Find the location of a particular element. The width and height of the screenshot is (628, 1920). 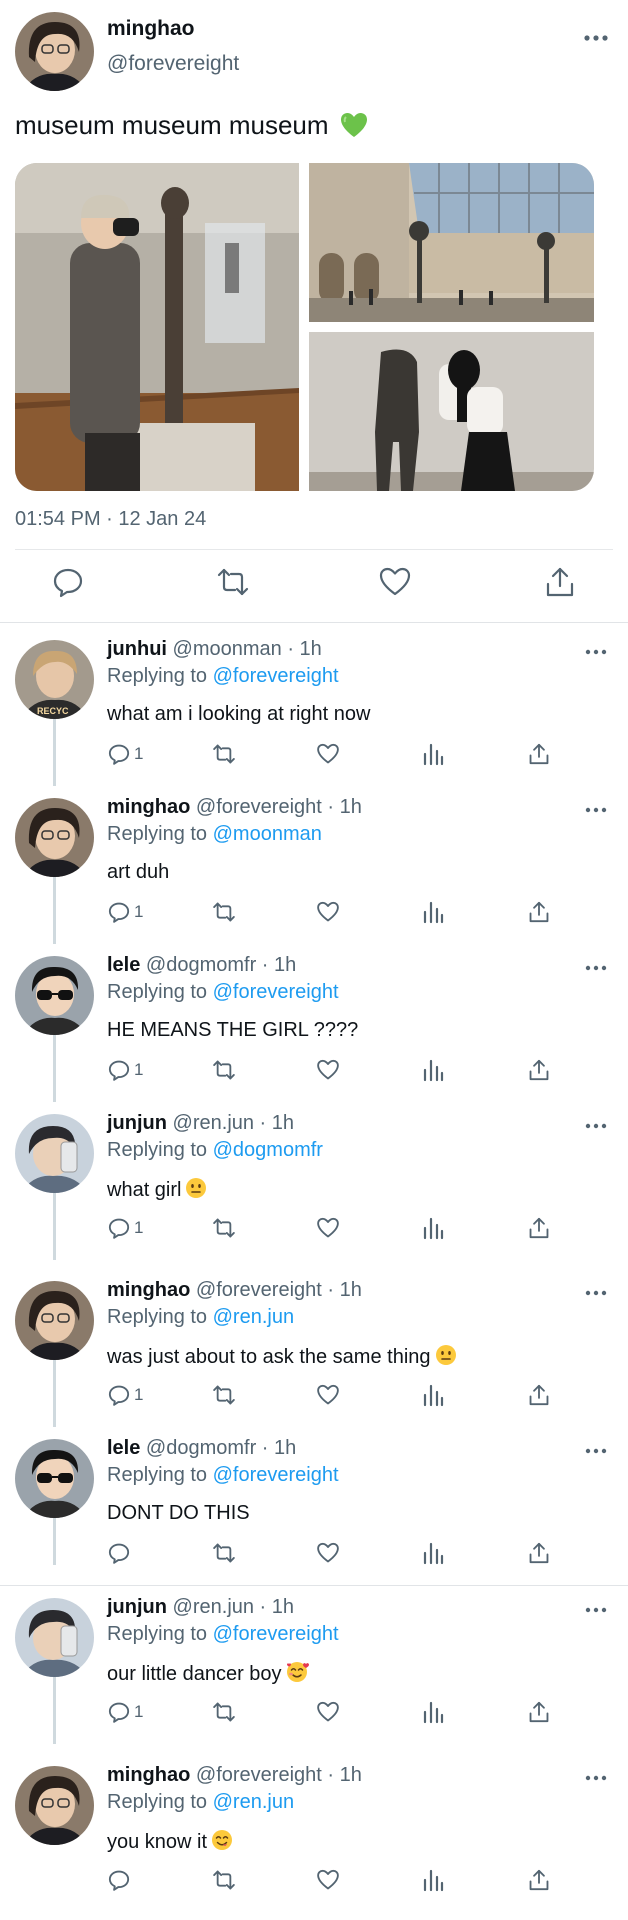

author-name: junhui is located at coordinates (137, 649).